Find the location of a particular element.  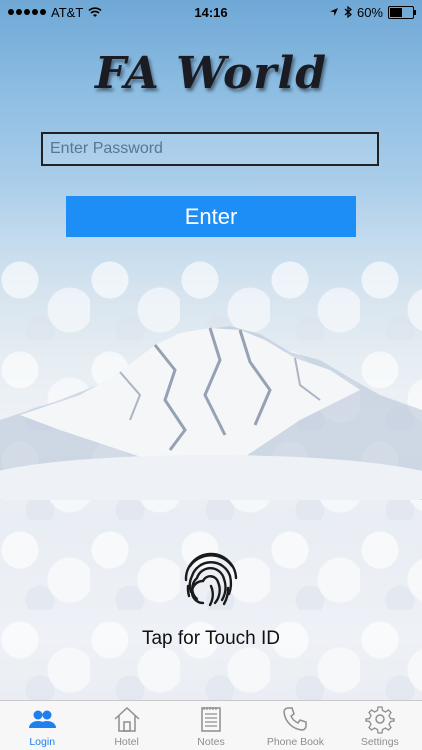

status-bar: AT&T 14:16 60% is located at coordinates (211, 12).